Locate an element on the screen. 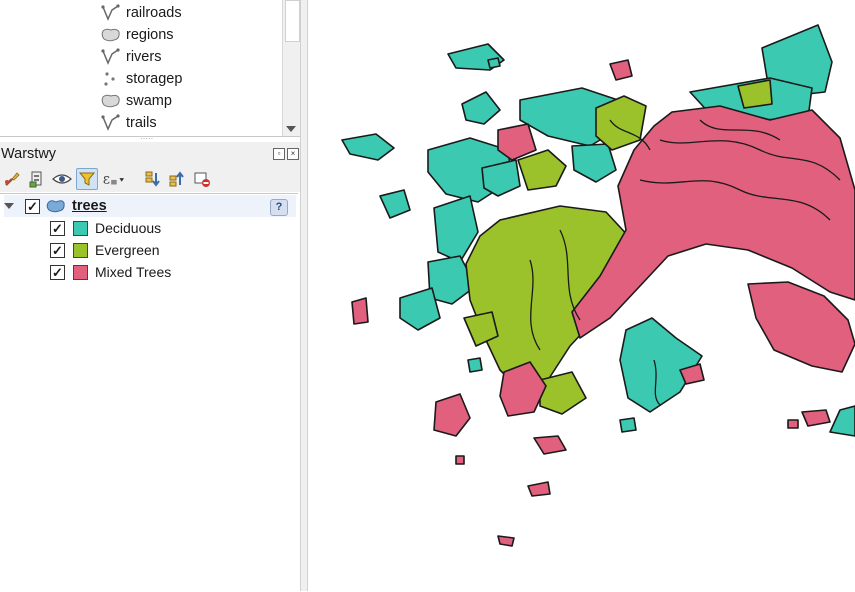 The width and height of the screenshot is (855, 592). layers-panel-title: Warstwy is located at coordinates (29, 154).